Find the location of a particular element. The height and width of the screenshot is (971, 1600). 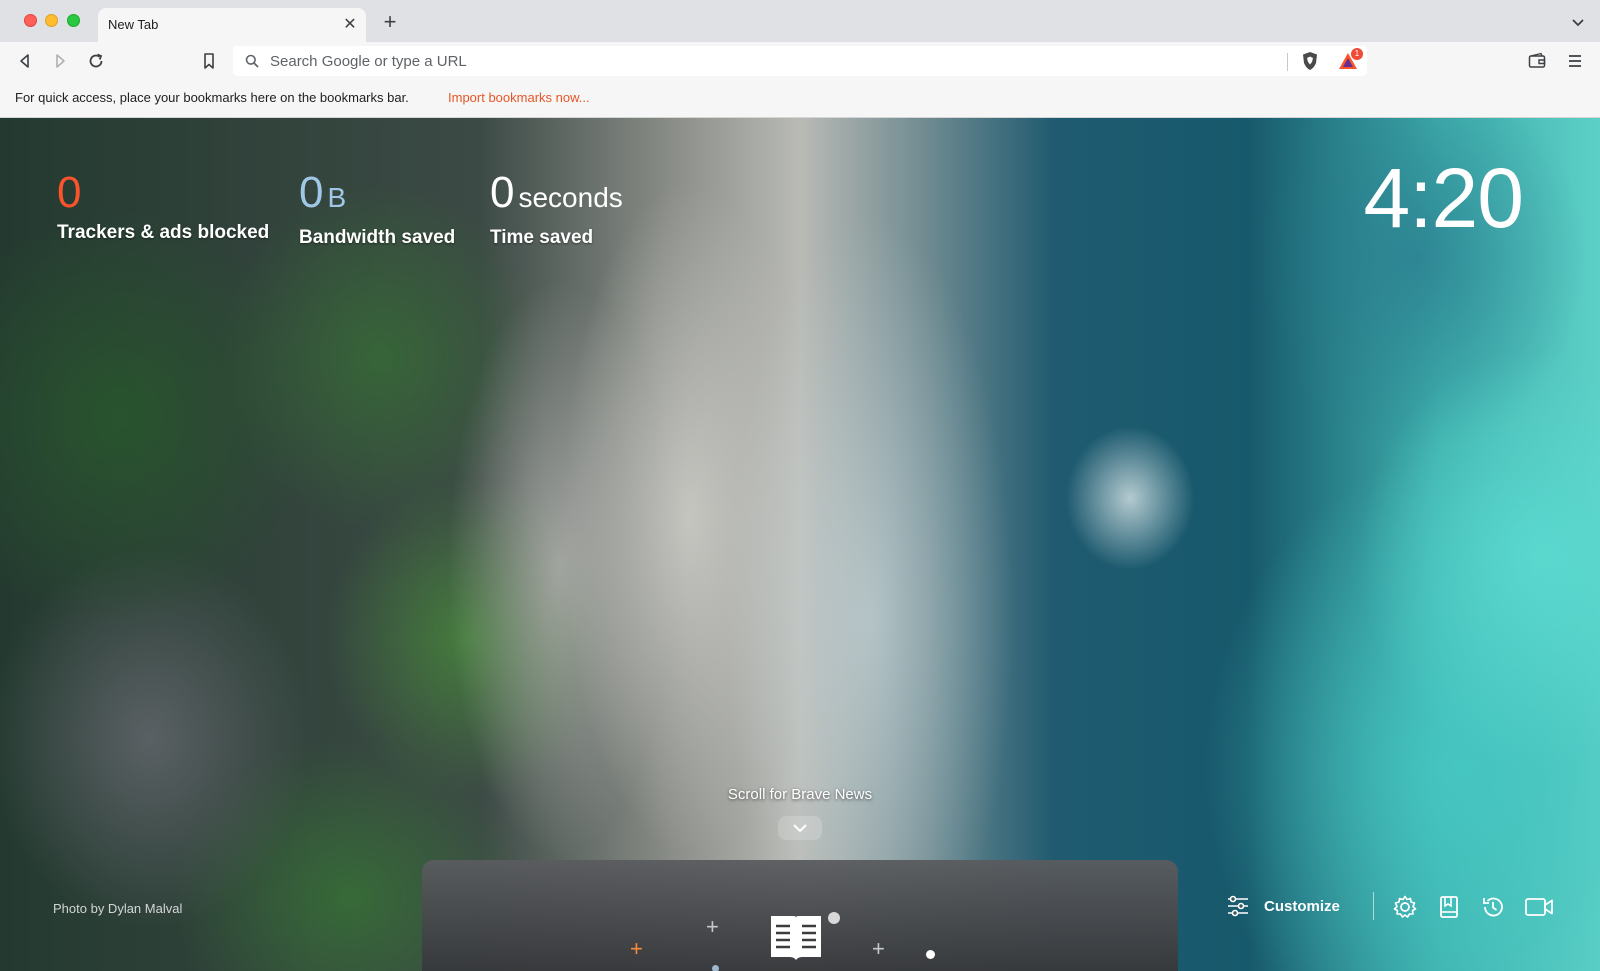

video-camera-icon is located at coordinates (1539, 907).